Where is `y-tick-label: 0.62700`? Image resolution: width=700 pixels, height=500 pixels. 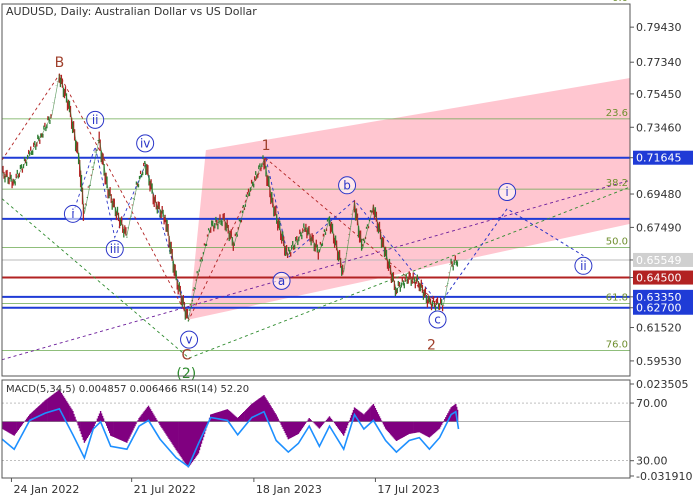
y-tick-label: 0.62700 is located at coordinates (659, 308).